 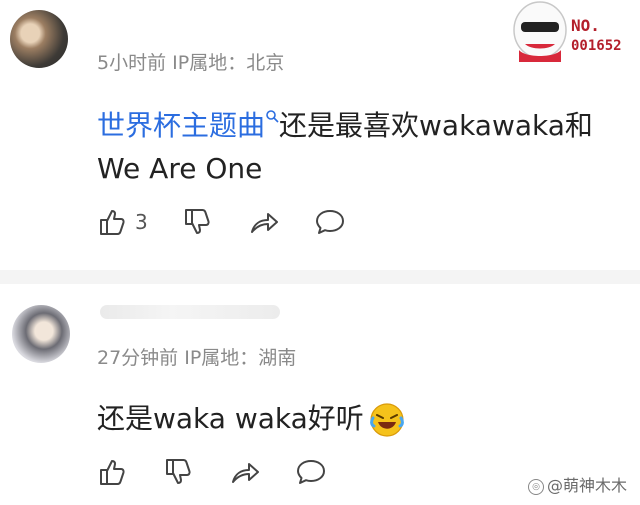 What do you see at coordinates (320, 277) in the screenshot?
I see `comment-divider` at bounding box center [320, 277].